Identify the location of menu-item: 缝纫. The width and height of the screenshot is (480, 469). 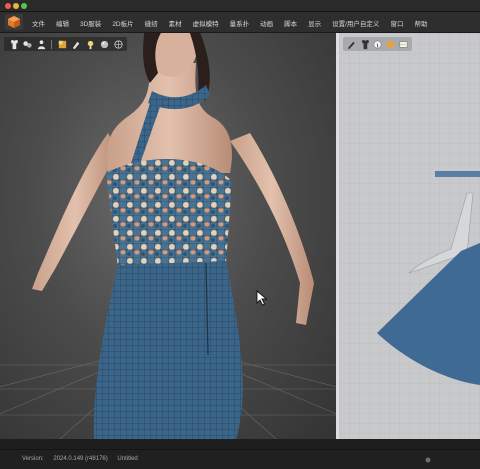
(151, 23).